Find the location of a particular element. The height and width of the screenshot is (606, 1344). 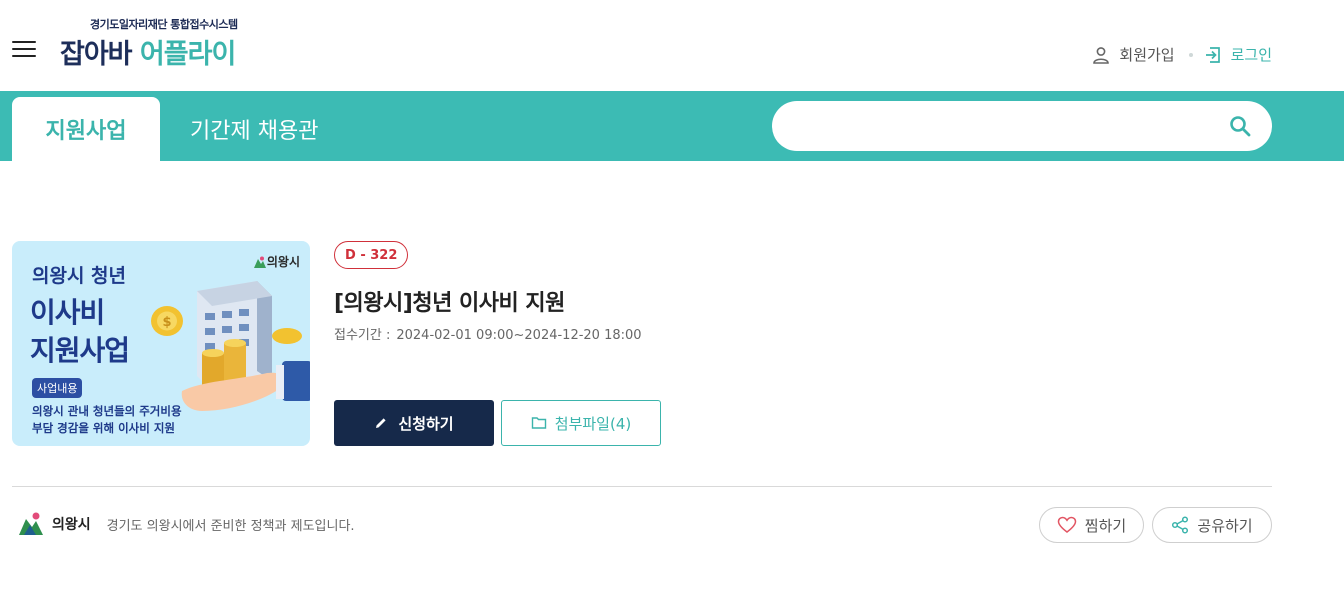

user-icon is located at coordinates (1101, 55).